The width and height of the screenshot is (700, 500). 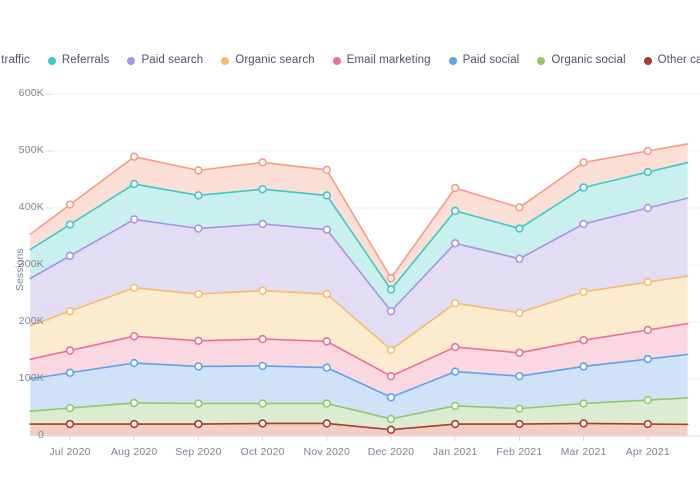 What do you see at coordinates (519, 452) in the screenshot?
I see `x-axis-tick-label: Feb 2021` at bounding box center [519, 452].